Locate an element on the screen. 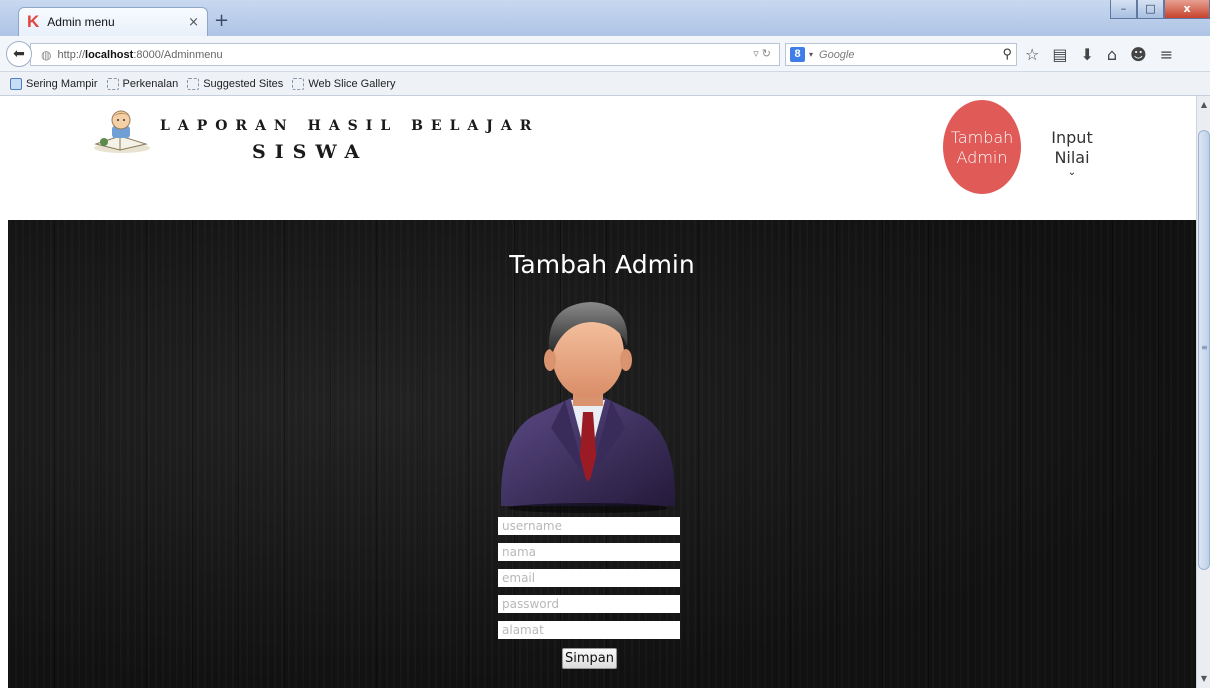  address-bar: ◍ http://localhost:8000/Adminmenu ▿ ↻ is located at coordinates (405, 54).